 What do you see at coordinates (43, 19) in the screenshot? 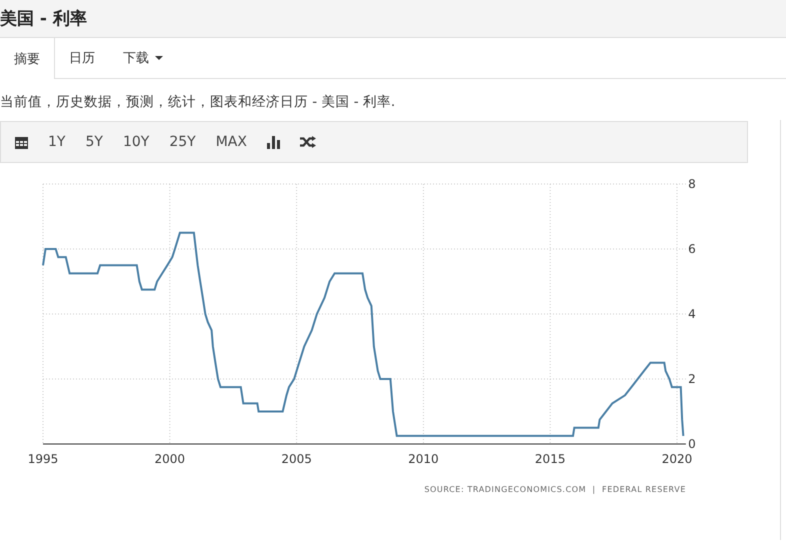
I see `page-title: 美国 - 利率` at bounding box center [43, 19].